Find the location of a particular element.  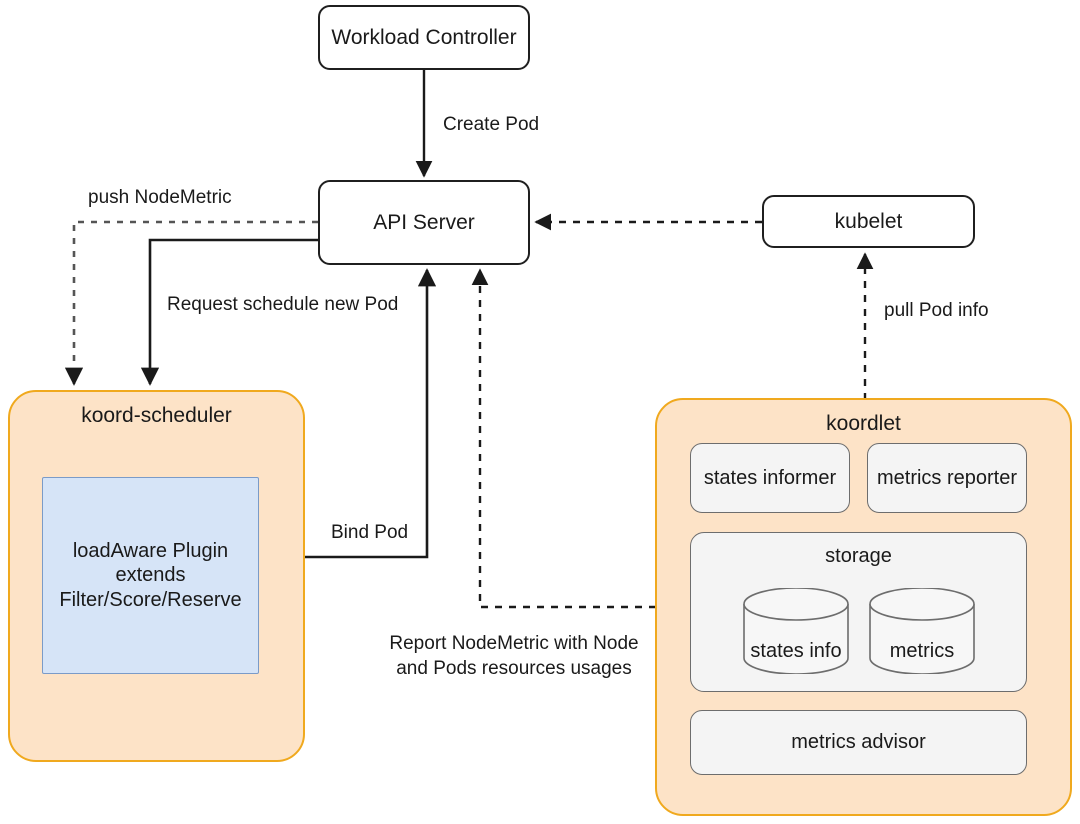

node-metrics-reporter: metrics reporter is located at coordinates (947, 478).